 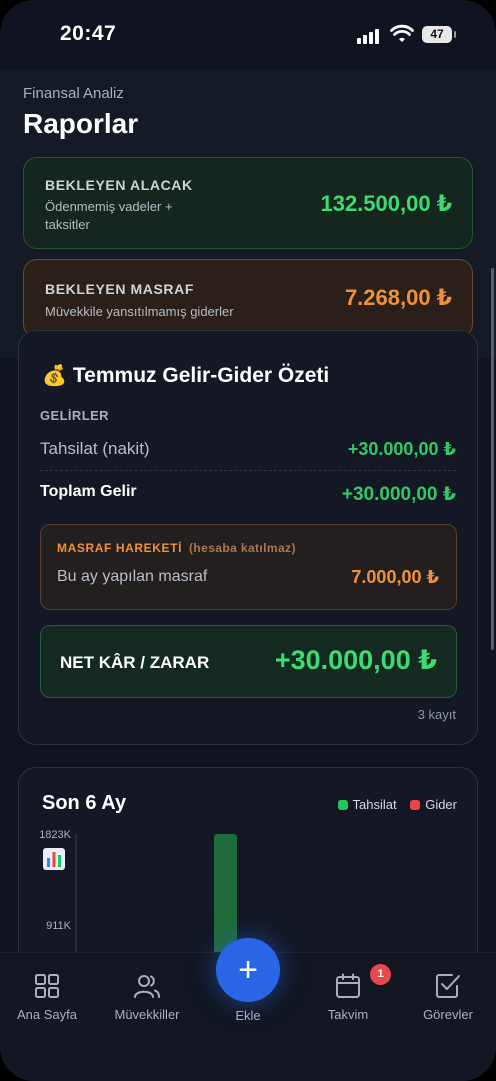 What do you see at coordinates (84, 803) in the screenshot?
I see `chart-title: Son 6 Ay` at bounding box center [84, 803].